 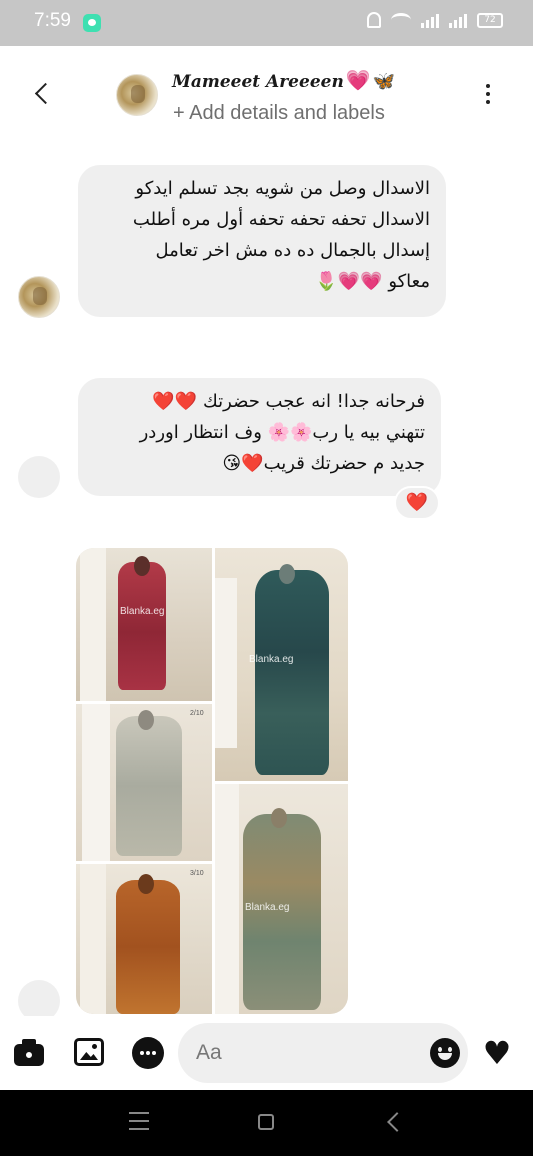 I want to click on emoji-icon, so click(x=445, y=1053).